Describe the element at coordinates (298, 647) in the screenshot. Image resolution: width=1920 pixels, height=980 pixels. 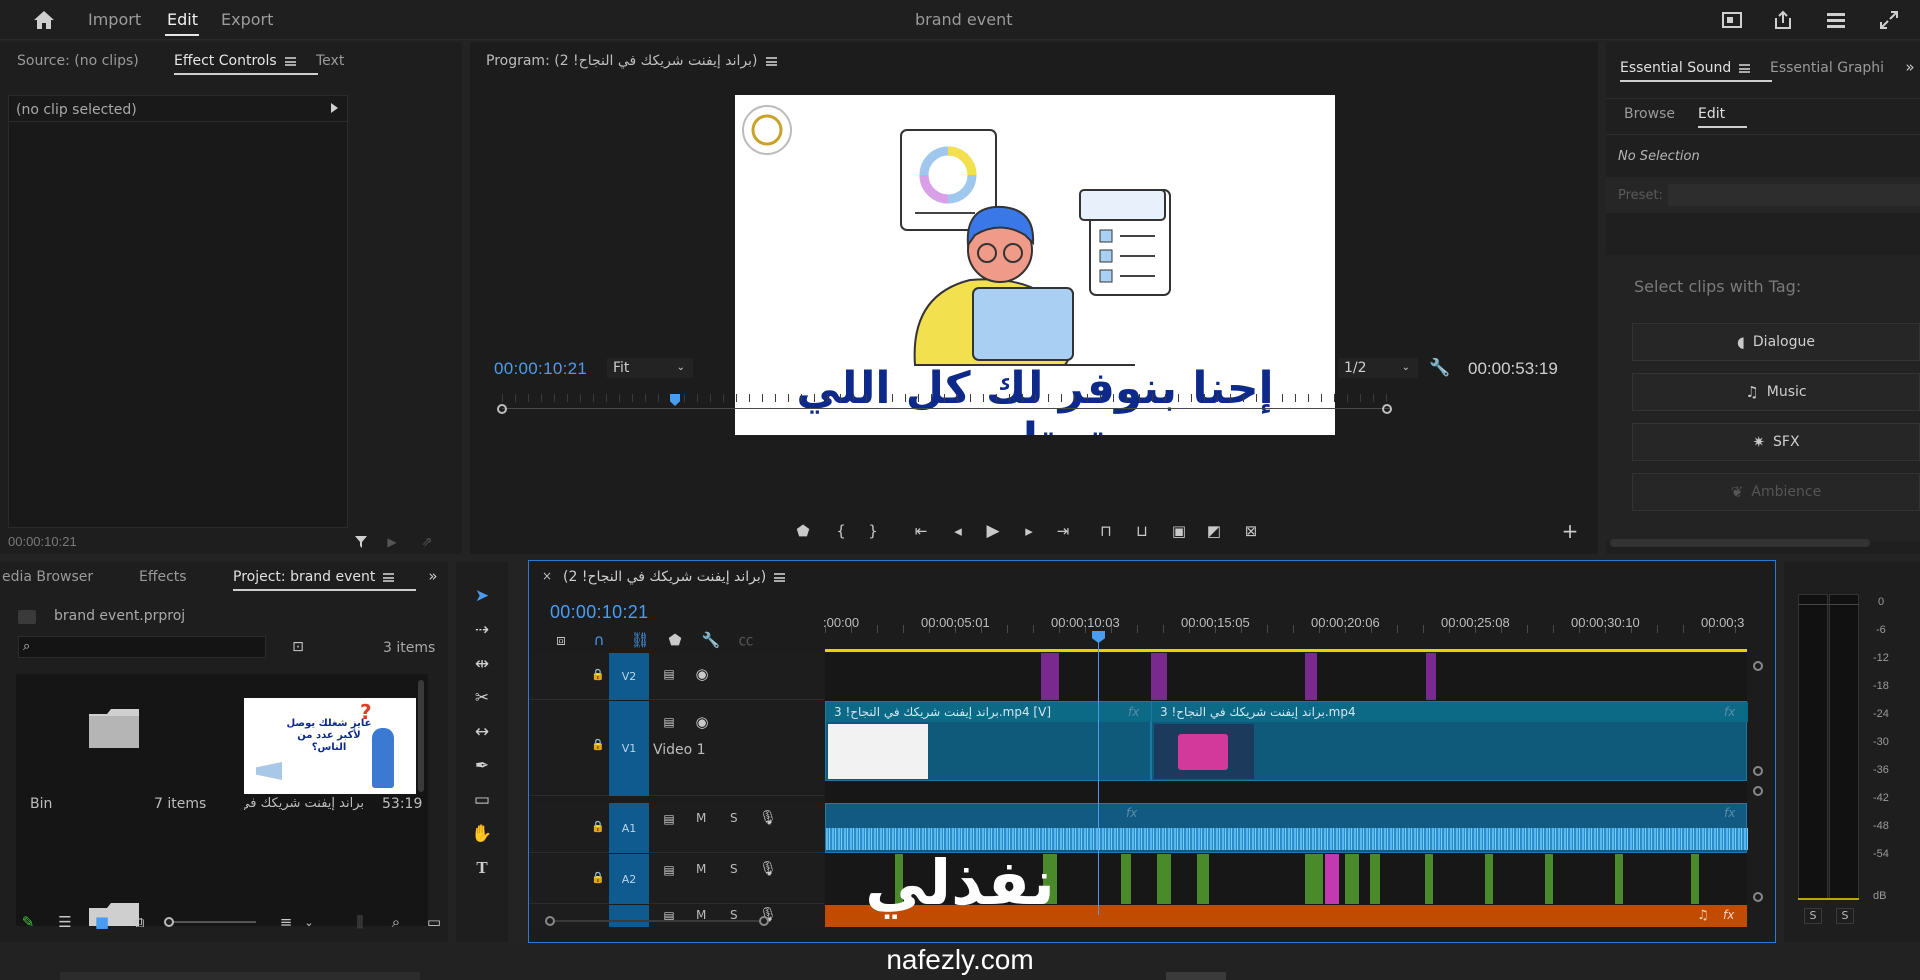
I see `new-search-bin-icon: ⊡` at that location.